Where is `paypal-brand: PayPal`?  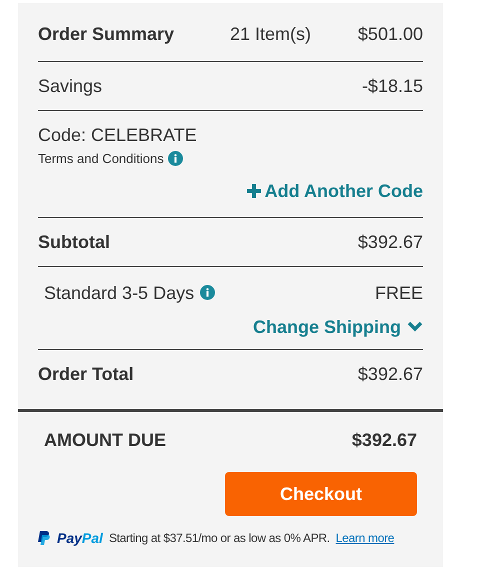 paypal-brand: PayPal is located at coordinates (80, 538).